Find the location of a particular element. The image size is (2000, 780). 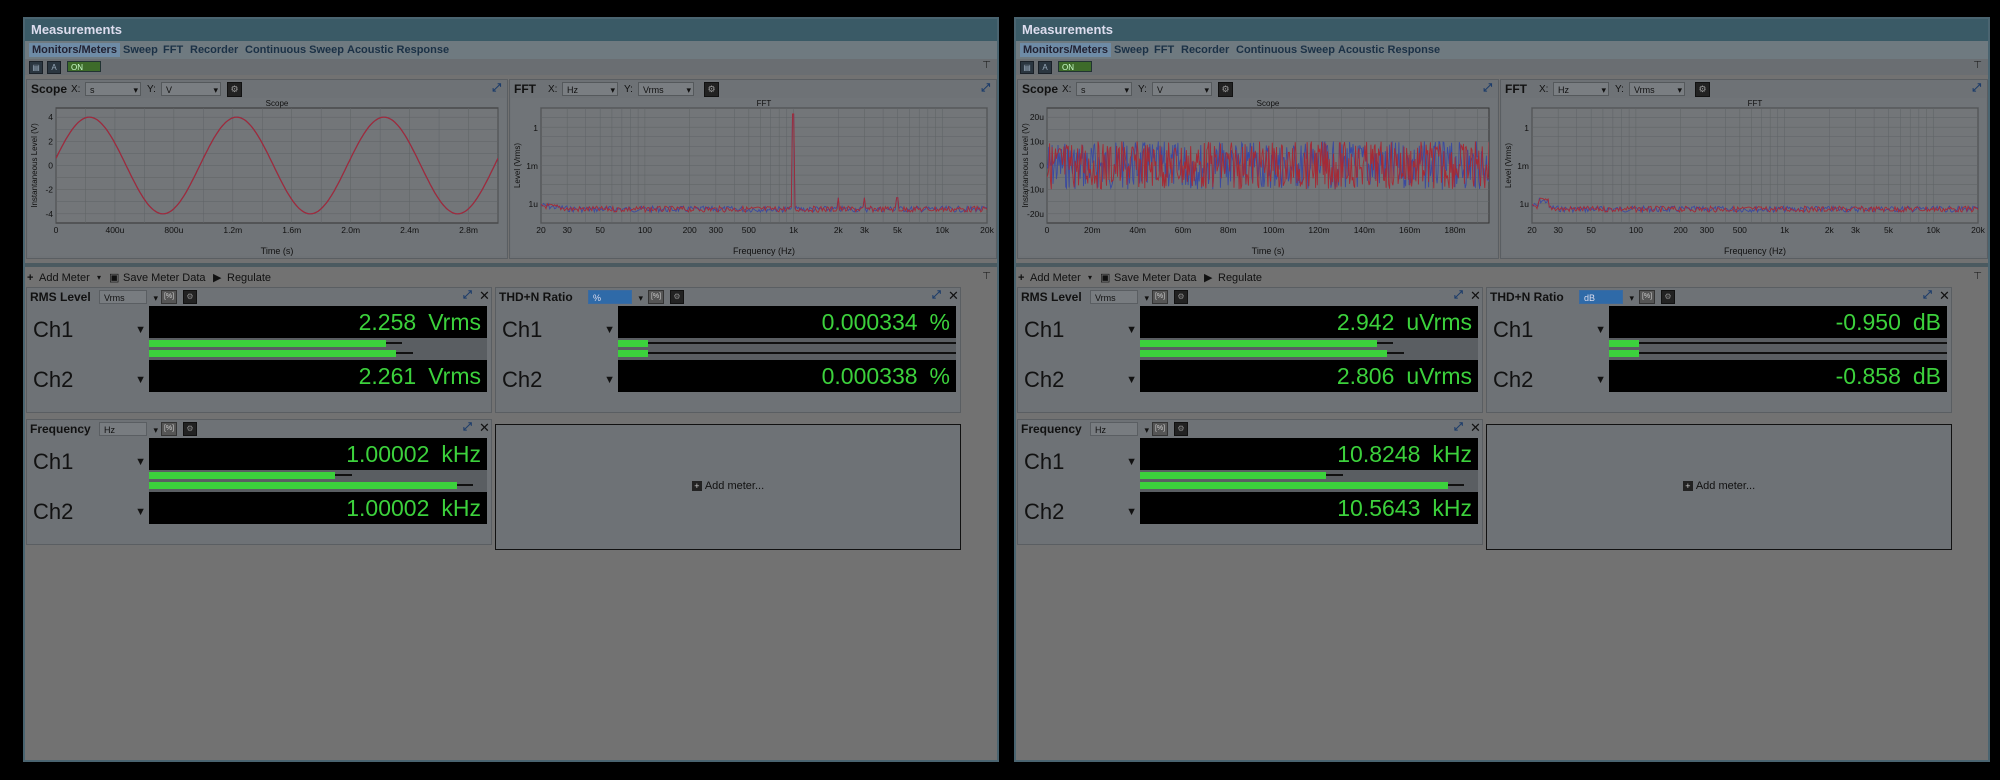

unit-select: % is located at coordinates (615, 297).